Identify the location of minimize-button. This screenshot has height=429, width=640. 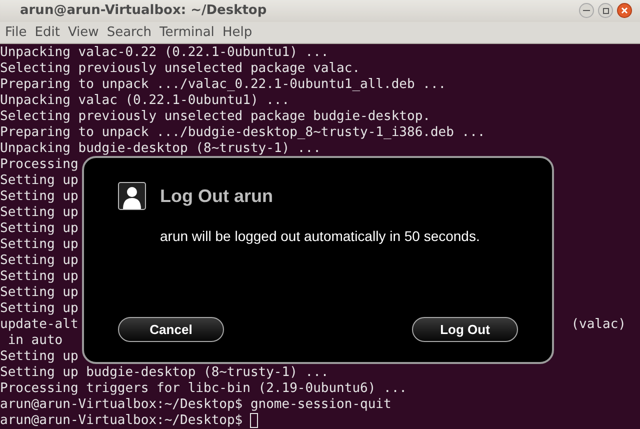
(586, 10).